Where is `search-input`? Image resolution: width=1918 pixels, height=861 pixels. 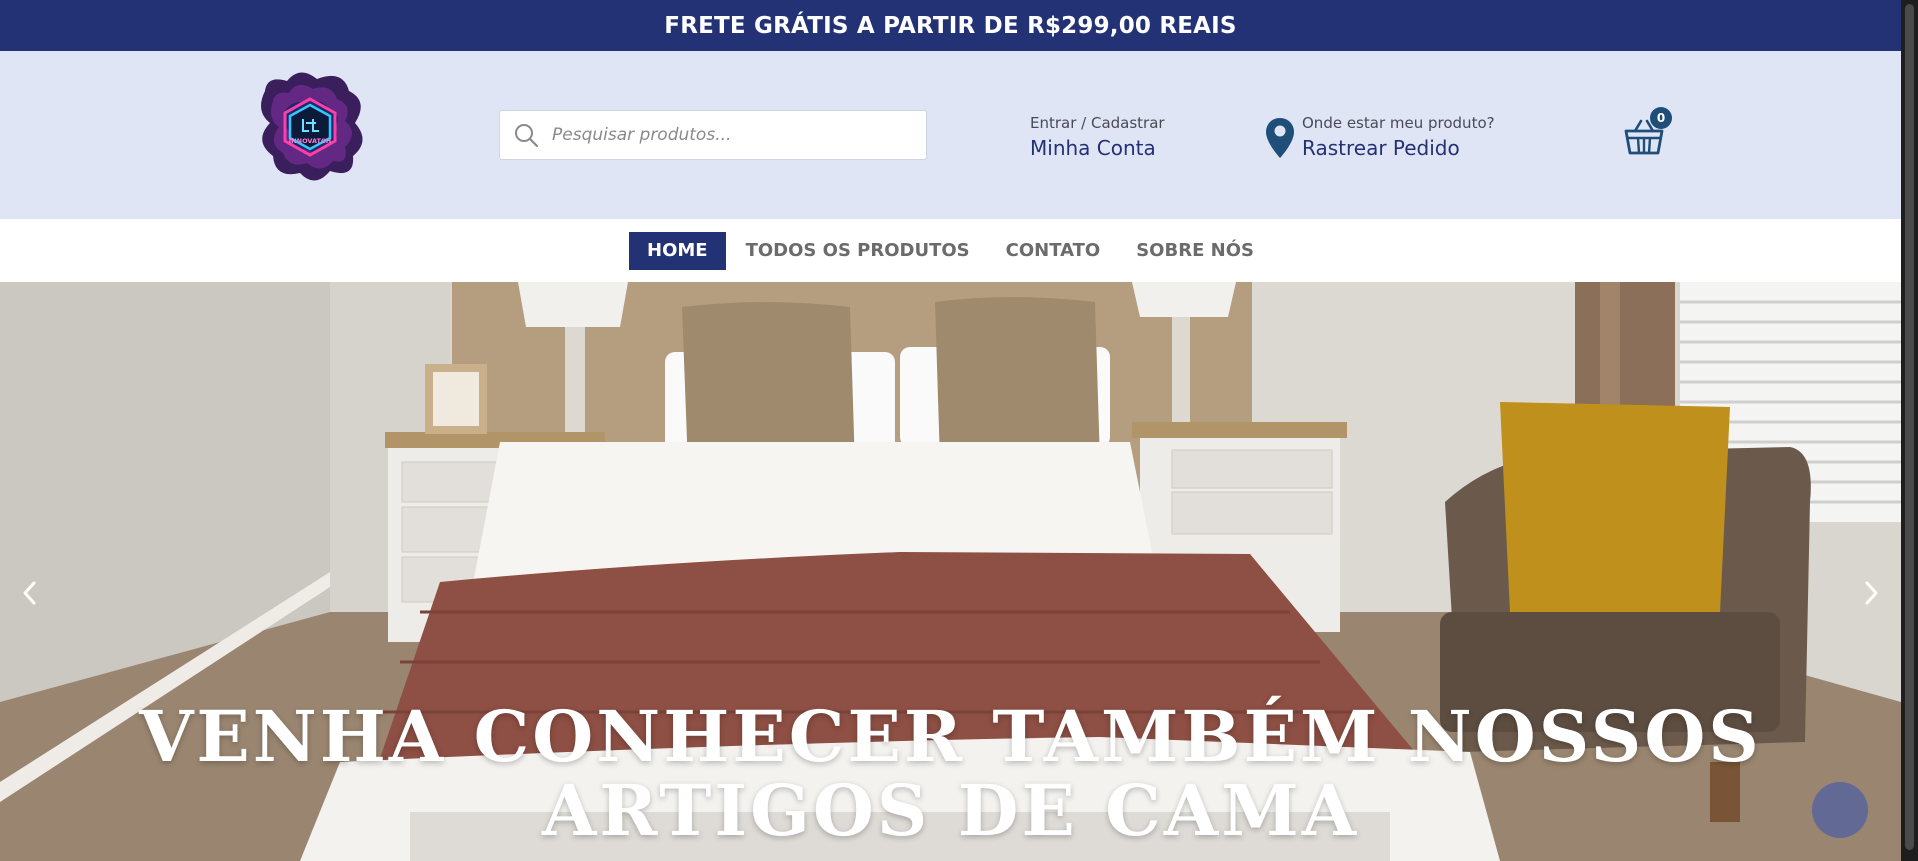 search-input is located at coordinates (739, 135).